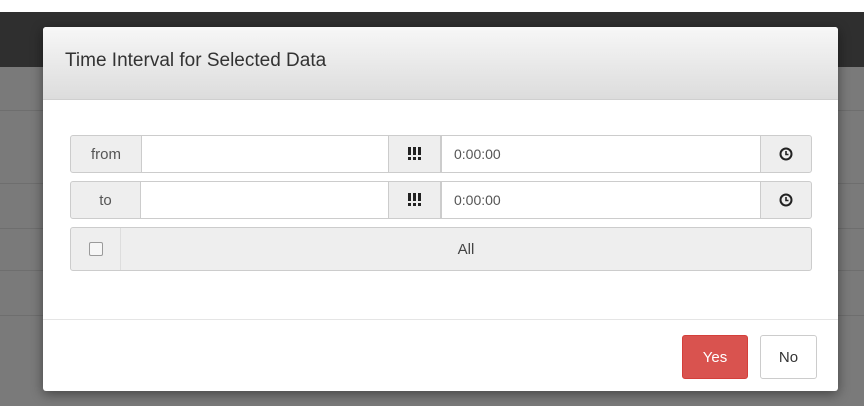 The width and height of the screenshot is (864, 406). I want to click on from-row: from, so click(441, 154).